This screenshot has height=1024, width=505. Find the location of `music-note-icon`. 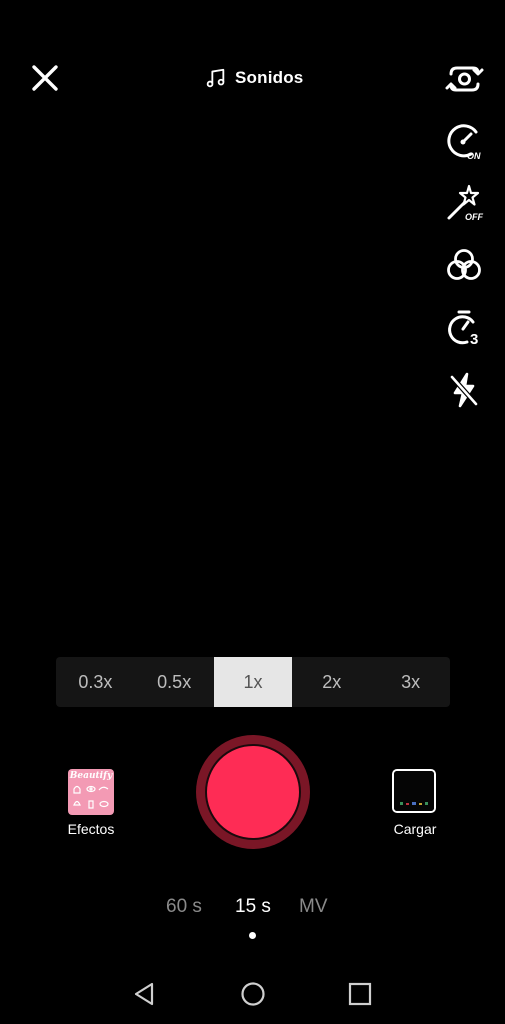

music-note-icon is located at coordinates (215, 78).